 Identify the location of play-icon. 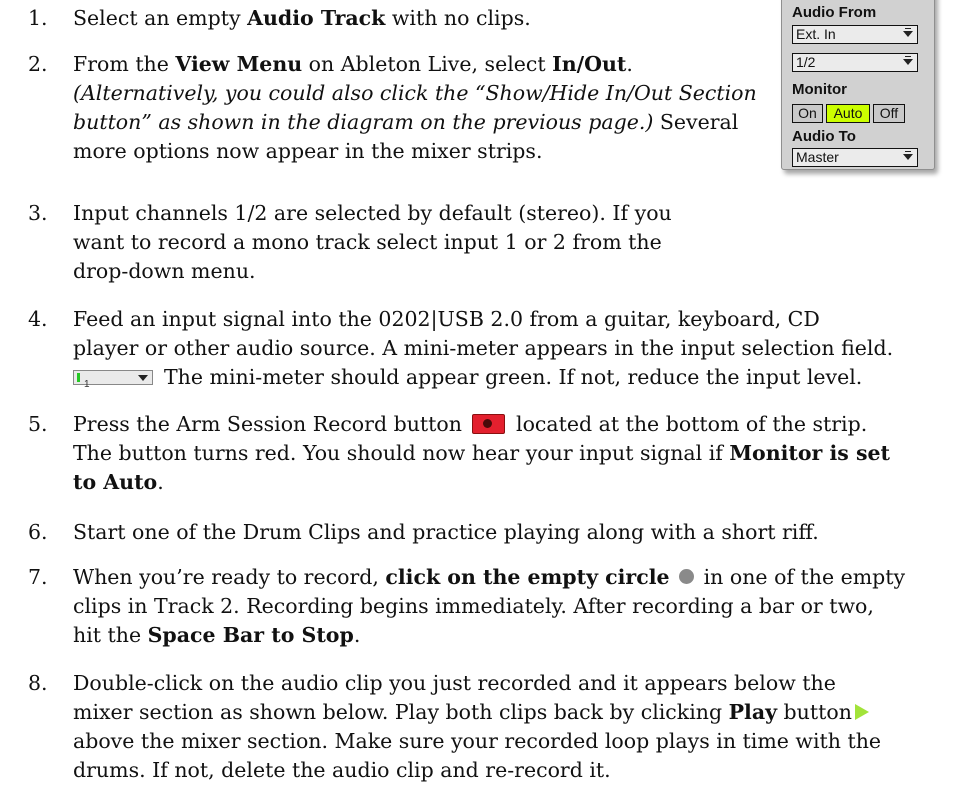
(861, 711).